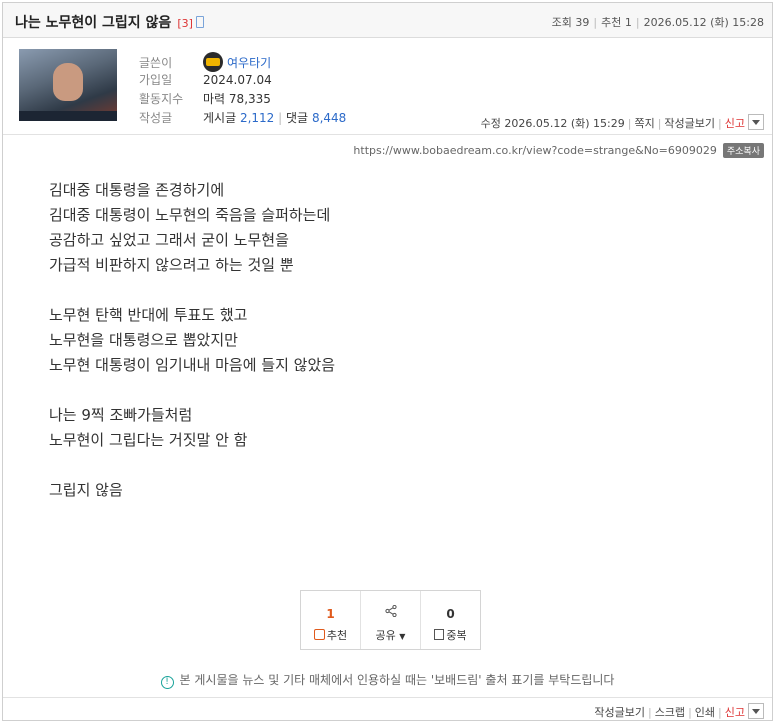  Describe the element at coordinates (644, 123) in the screenshot. I see `message-link: 쪽지` at that location.